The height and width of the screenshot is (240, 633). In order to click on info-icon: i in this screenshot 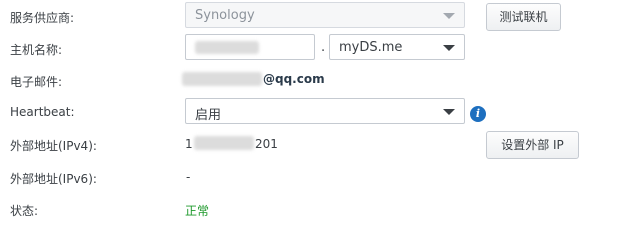, I will do `click(478, 114)`.